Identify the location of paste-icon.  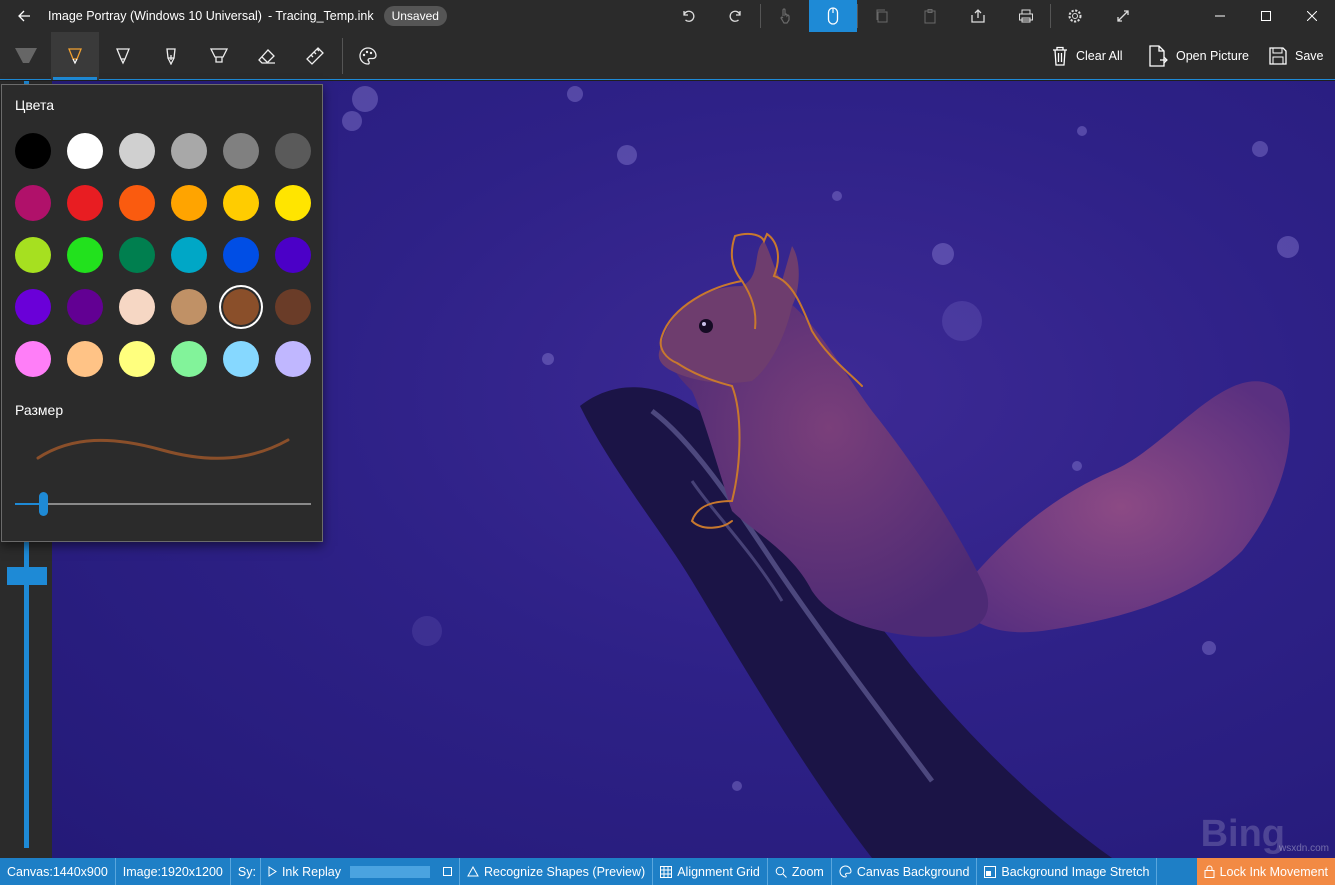
(930, 16).